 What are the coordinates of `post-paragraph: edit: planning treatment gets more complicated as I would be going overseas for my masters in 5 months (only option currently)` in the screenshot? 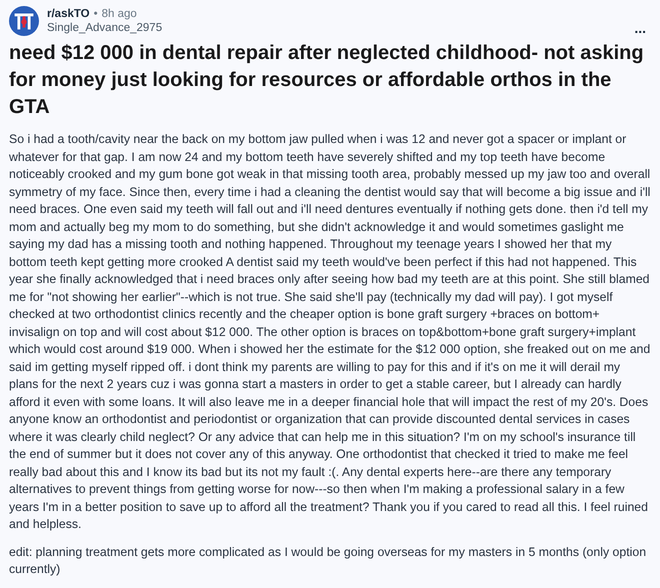 It's located at (328, 561).